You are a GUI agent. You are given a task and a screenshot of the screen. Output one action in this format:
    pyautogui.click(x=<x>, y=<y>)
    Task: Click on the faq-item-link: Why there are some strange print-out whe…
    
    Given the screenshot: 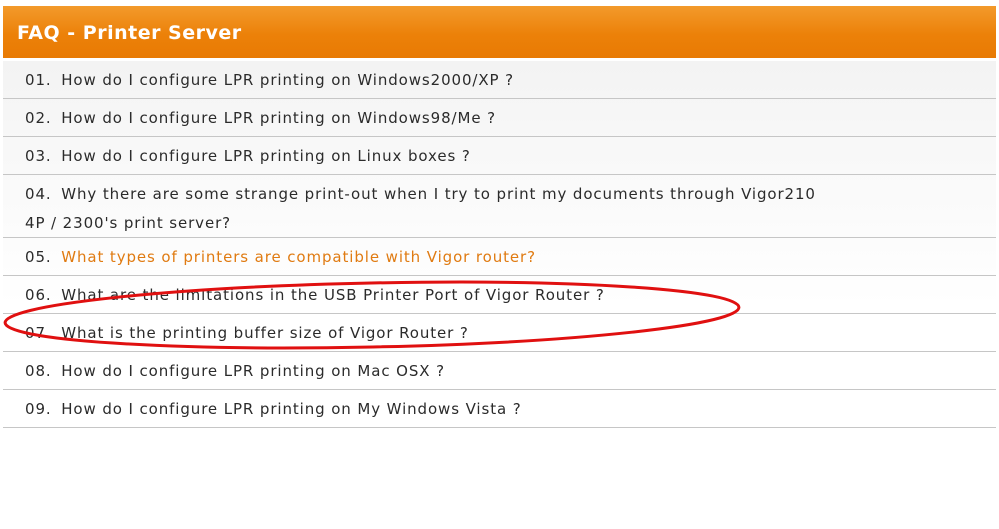 What is the action you would take?
    pyautogui.click(x=438, y=194)
    